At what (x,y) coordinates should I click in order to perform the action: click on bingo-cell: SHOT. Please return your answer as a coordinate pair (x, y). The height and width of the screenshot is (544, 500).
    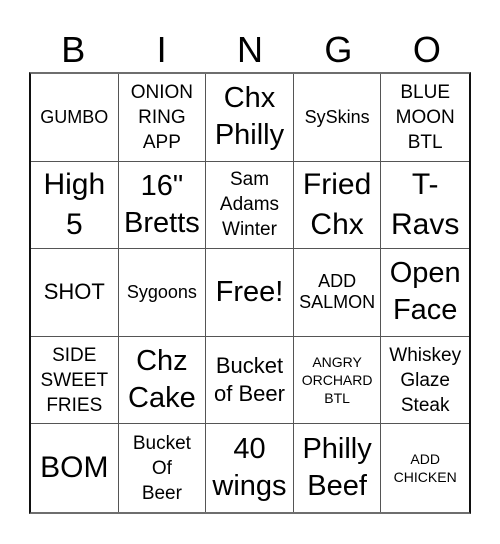
    Looking at the image, I should click on (75, 293).